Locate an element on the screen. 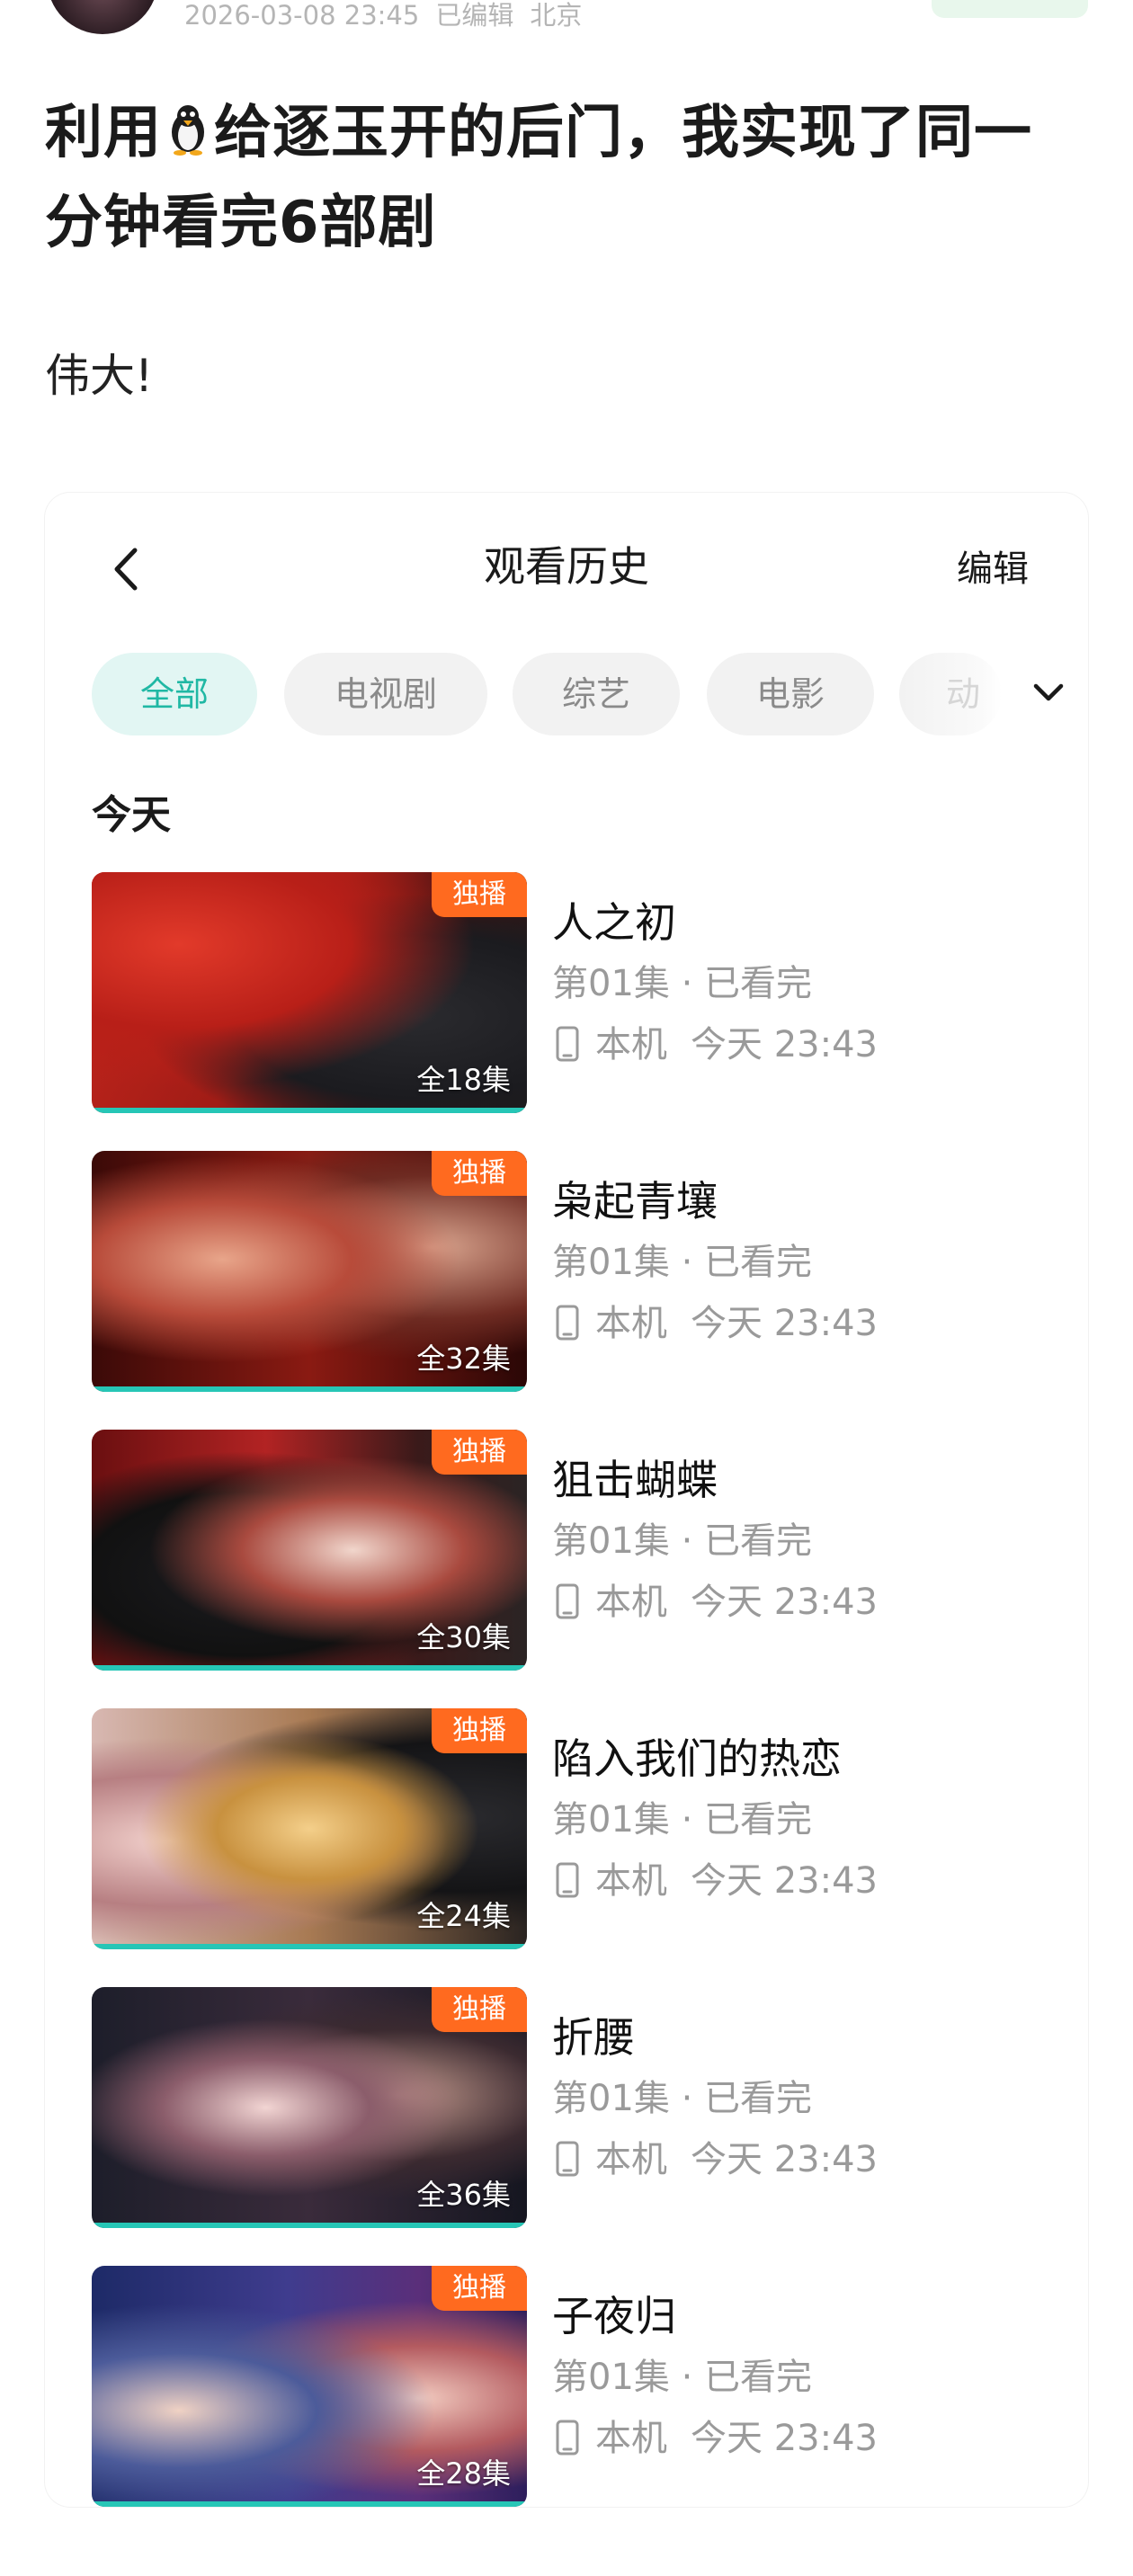 This screenshot has width=1133, height=2576. tab-movie: 电影 is located at coordinates (790, 694).